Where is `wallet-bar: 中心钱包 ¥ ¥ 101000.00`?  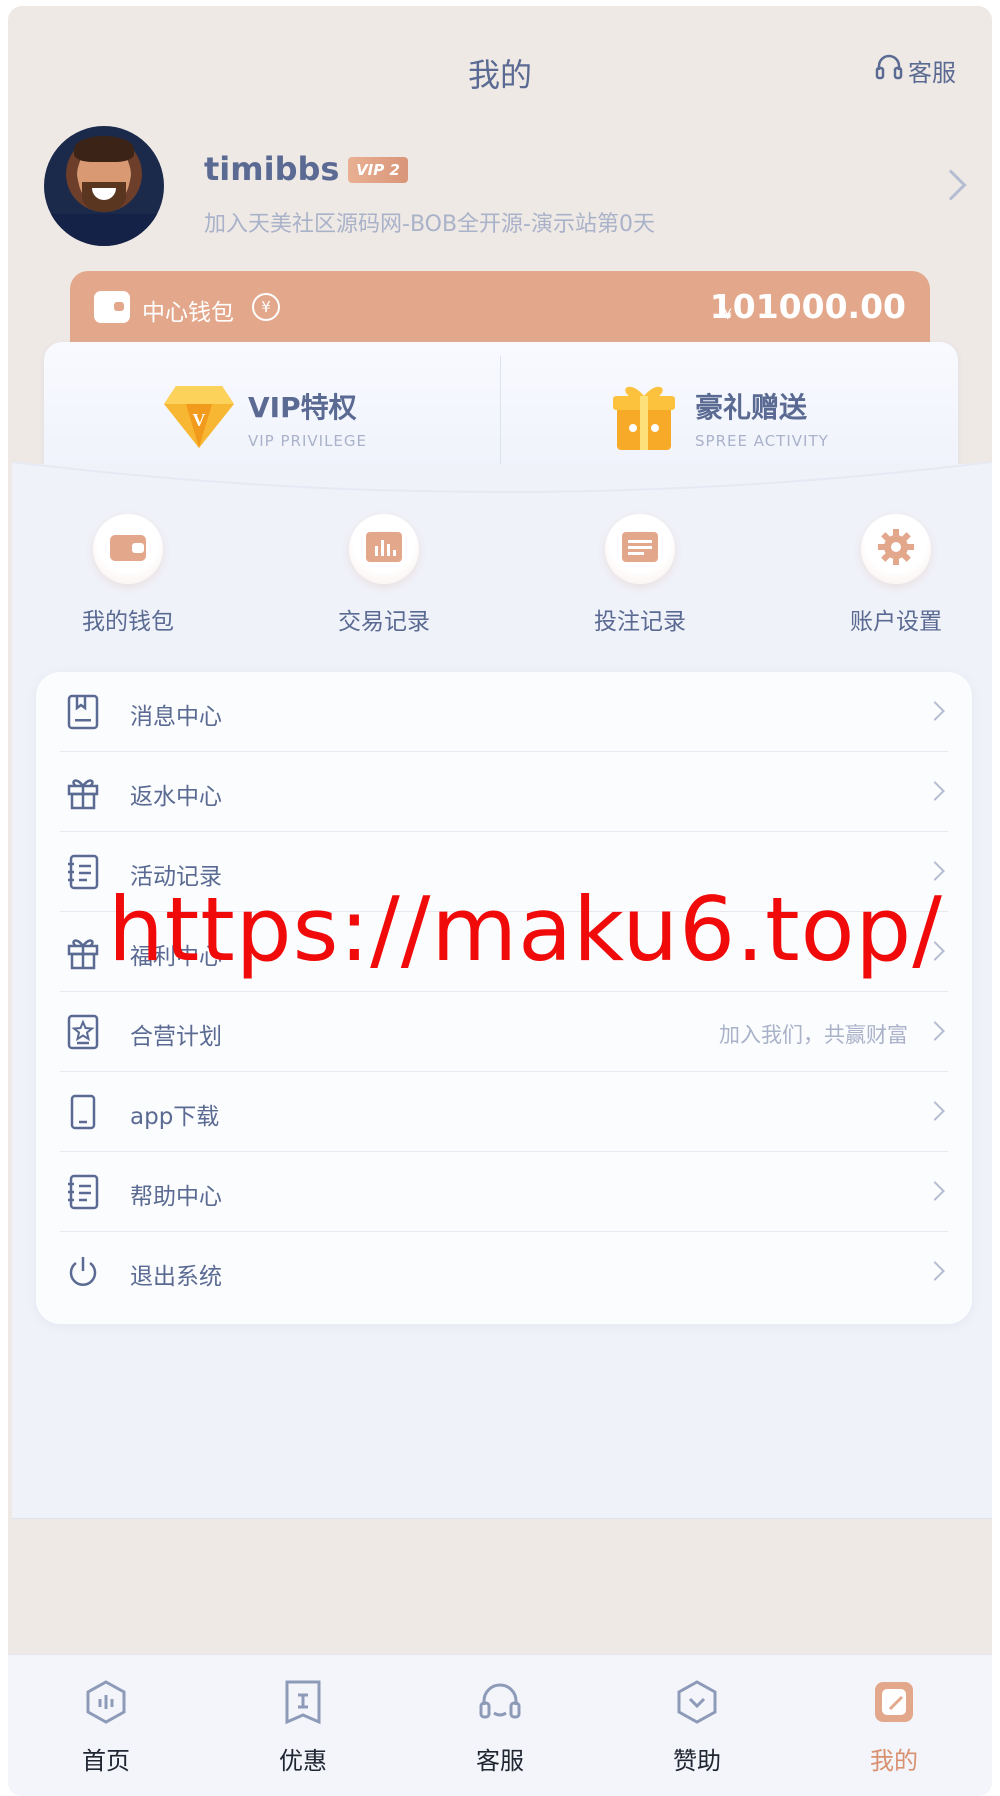 wallet-bar: 中心钱包 ¥ ¥ 101000.00 is located at coordinates (500, 311).